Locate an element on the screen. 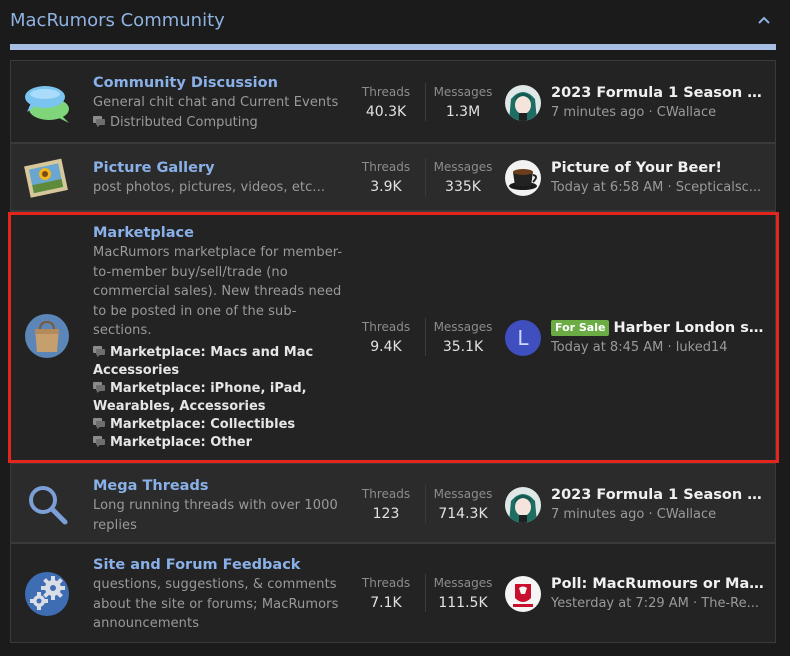  threads-stat: Threads 40.3K is located at coordinates (386, 103).